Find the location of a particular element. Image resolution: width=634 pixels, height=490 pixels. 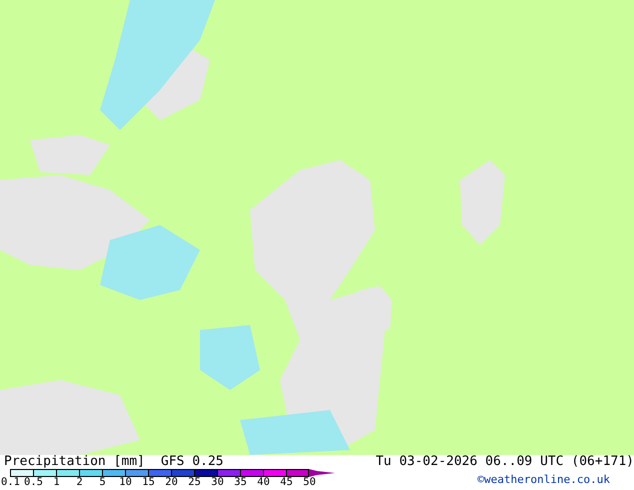

legend-label: 45 is located at coordinates (286, 482).